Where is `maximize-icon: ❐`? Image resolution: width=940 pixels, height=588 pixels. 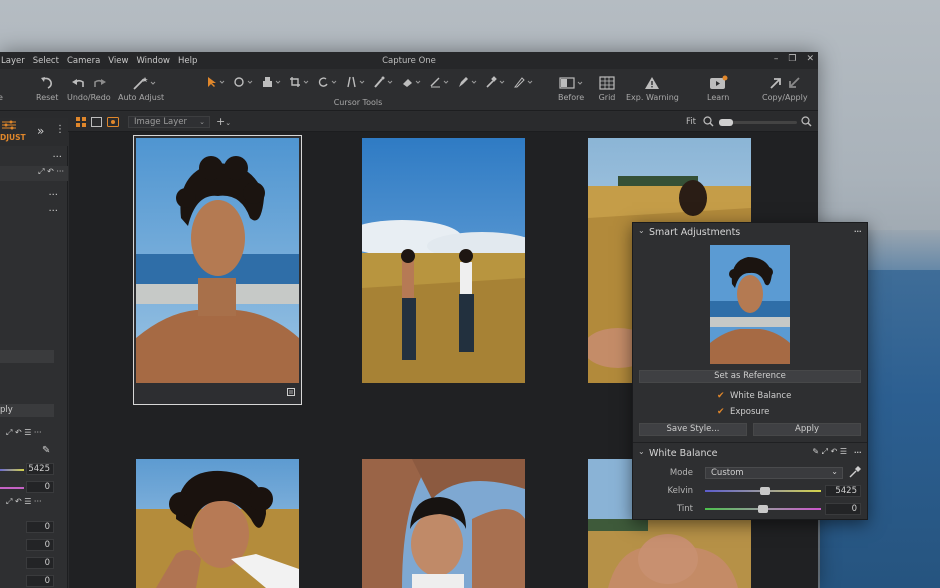 maximize-icon: ❐ is located at coordinates (792, 59).